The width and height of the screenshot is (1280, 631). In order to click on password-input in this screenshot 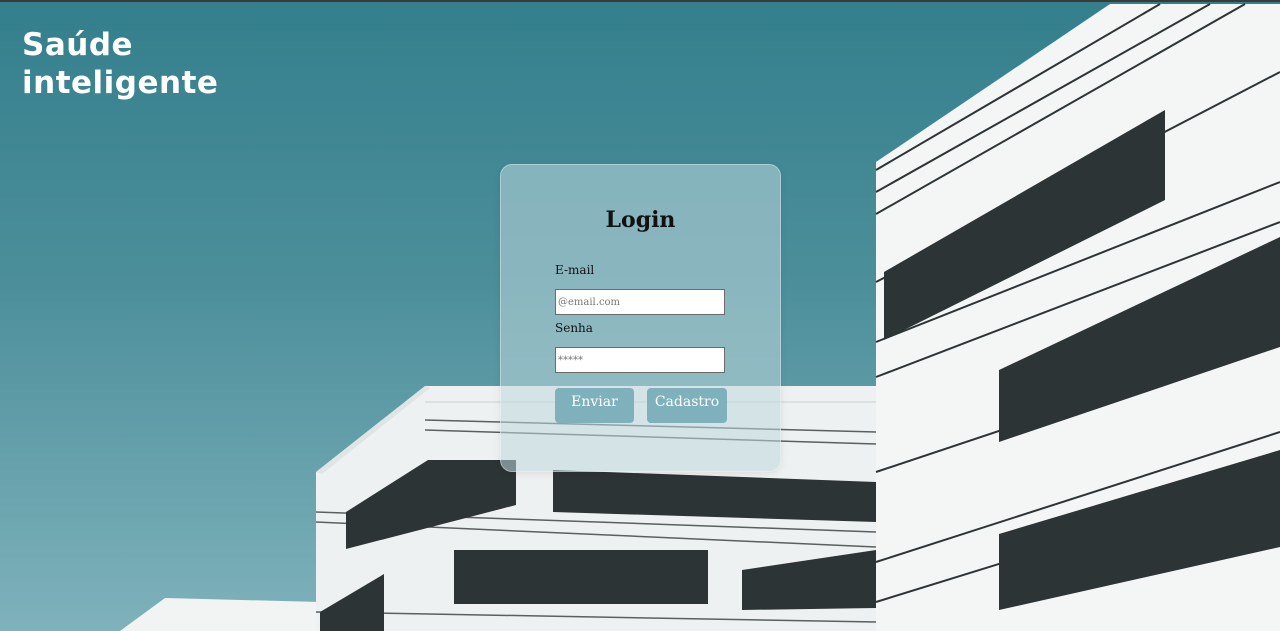, I will do `click(640, 360)`.